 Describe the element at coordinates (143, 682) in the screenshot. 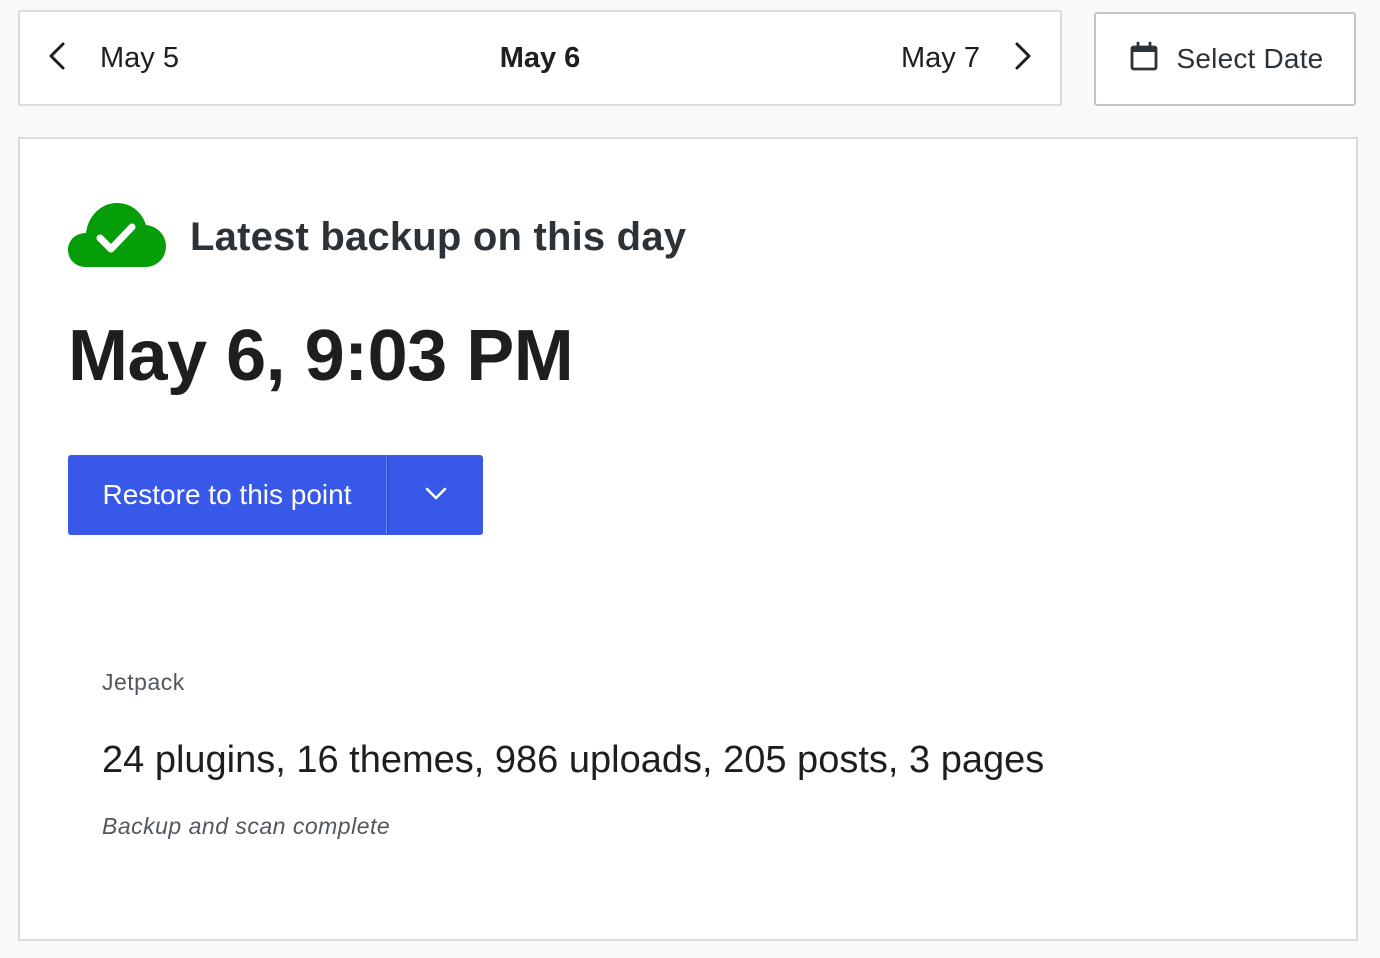

I see `backup-source: Jetpack` at that location.